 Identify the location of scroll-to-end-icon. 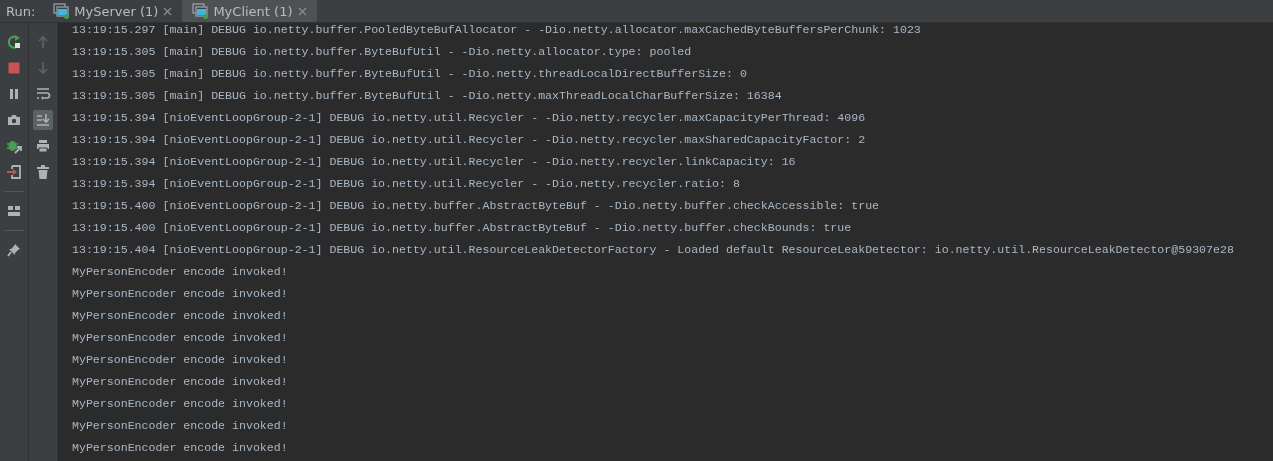
(43, 120).